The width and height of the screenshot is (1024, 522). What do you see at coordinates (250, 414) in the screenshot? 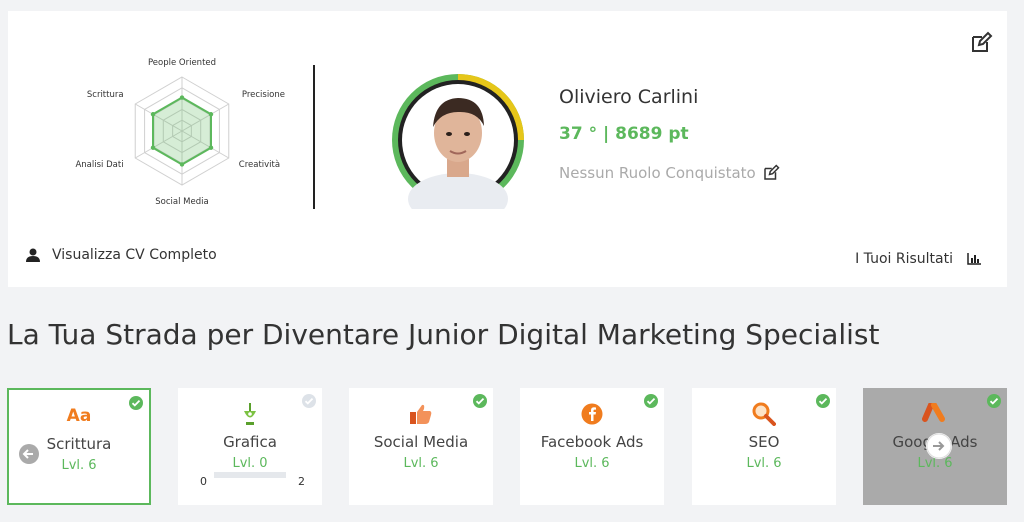
I see `pen-tool-icon` at bounding box center [250, 414].